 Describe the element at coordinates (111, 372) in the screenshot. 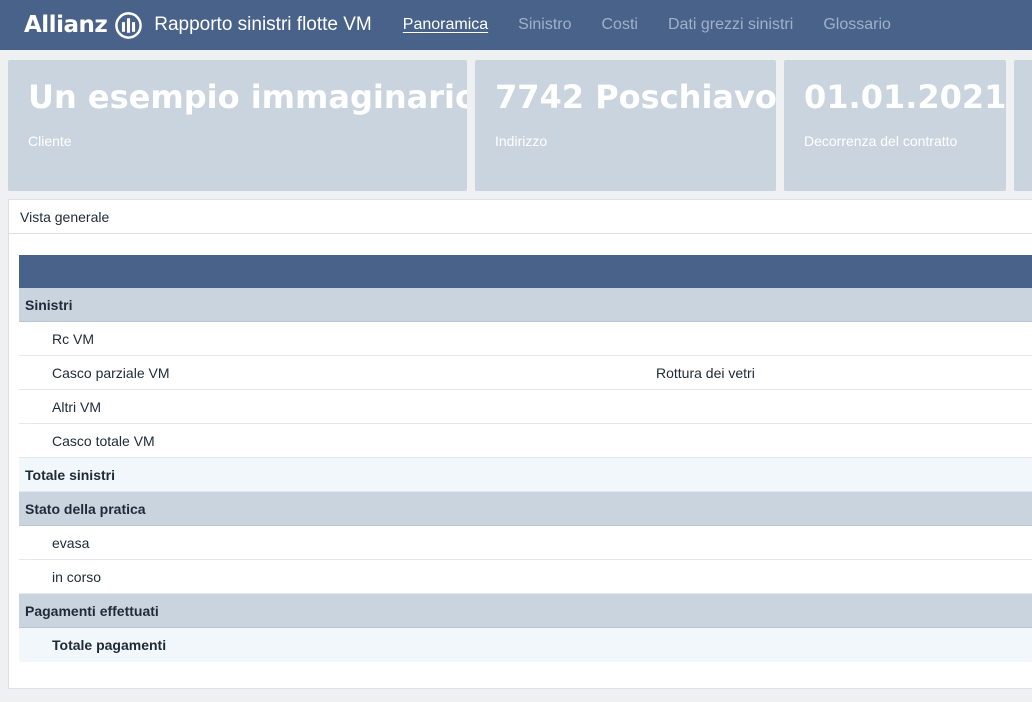

I see `row-label: Casco parziale VM` at that location.